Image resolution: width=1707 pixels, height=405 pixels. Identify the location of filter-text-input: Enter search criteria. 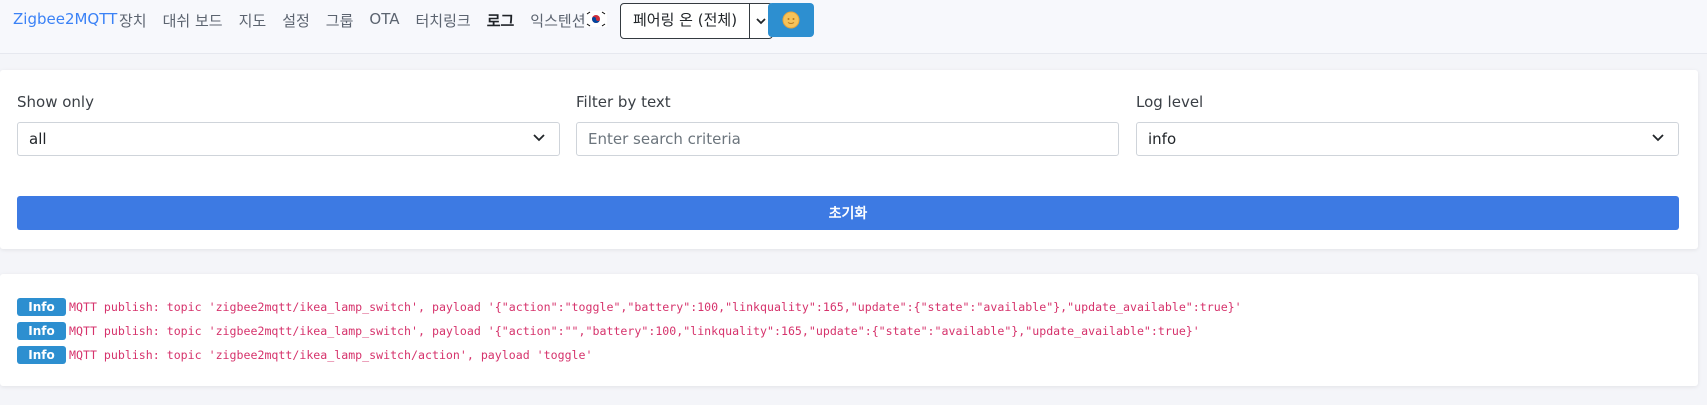
(847, 139).